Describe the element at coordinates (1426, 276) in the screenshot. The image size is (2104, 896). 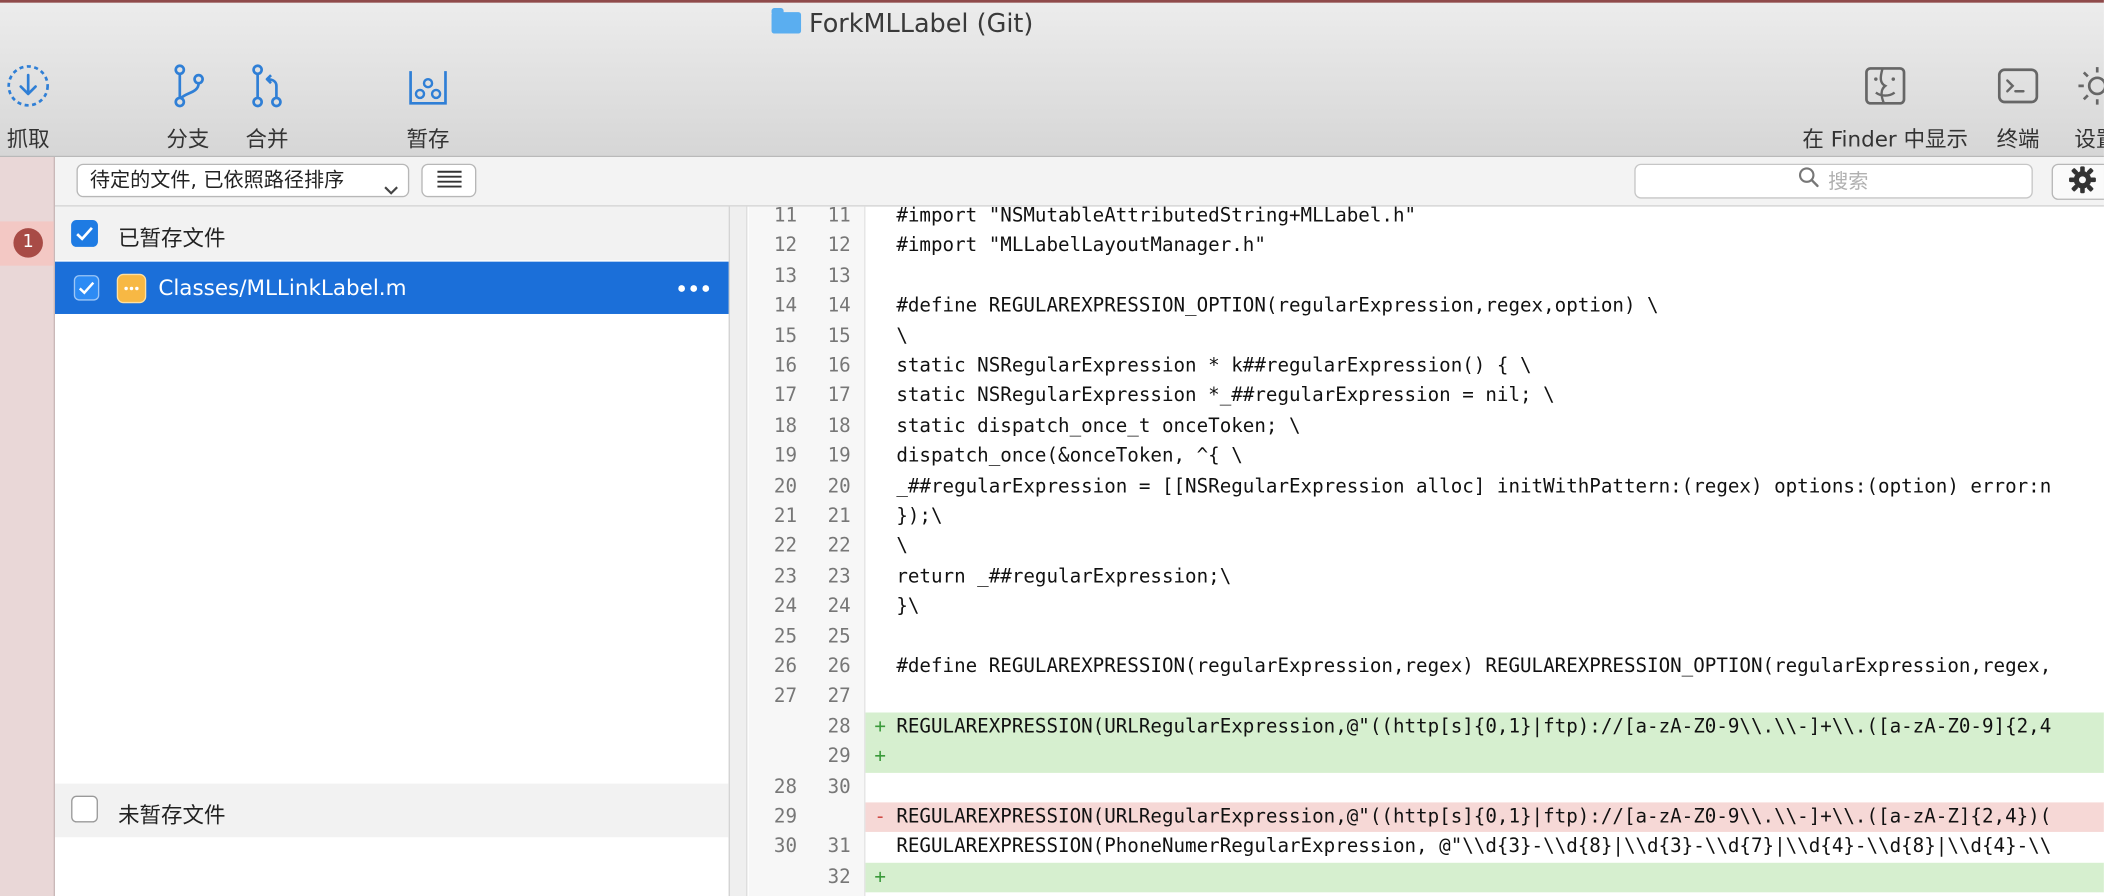
I see `diff-line: 13 13` at that location.